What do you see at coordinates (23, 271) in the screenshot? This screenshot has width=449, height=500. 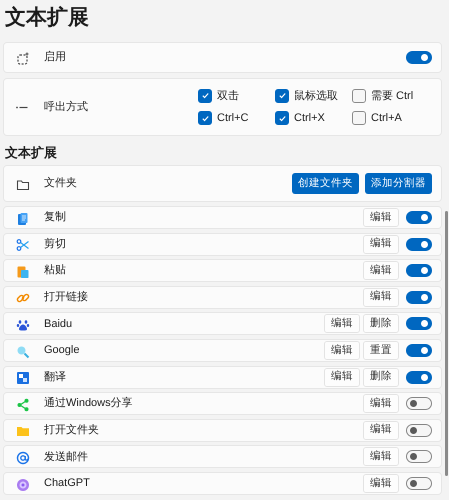 I see `clipboard-icon` at bounding box center [23, 271].